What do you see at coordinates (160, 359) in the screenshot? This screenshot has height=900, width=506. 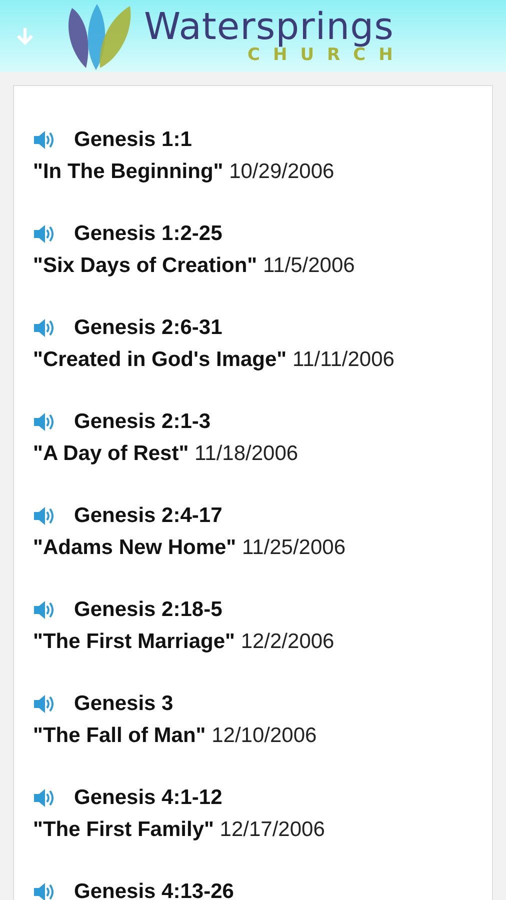 I see `sermon-title: "Created in God's Image"` at bounding box center [160, 359].